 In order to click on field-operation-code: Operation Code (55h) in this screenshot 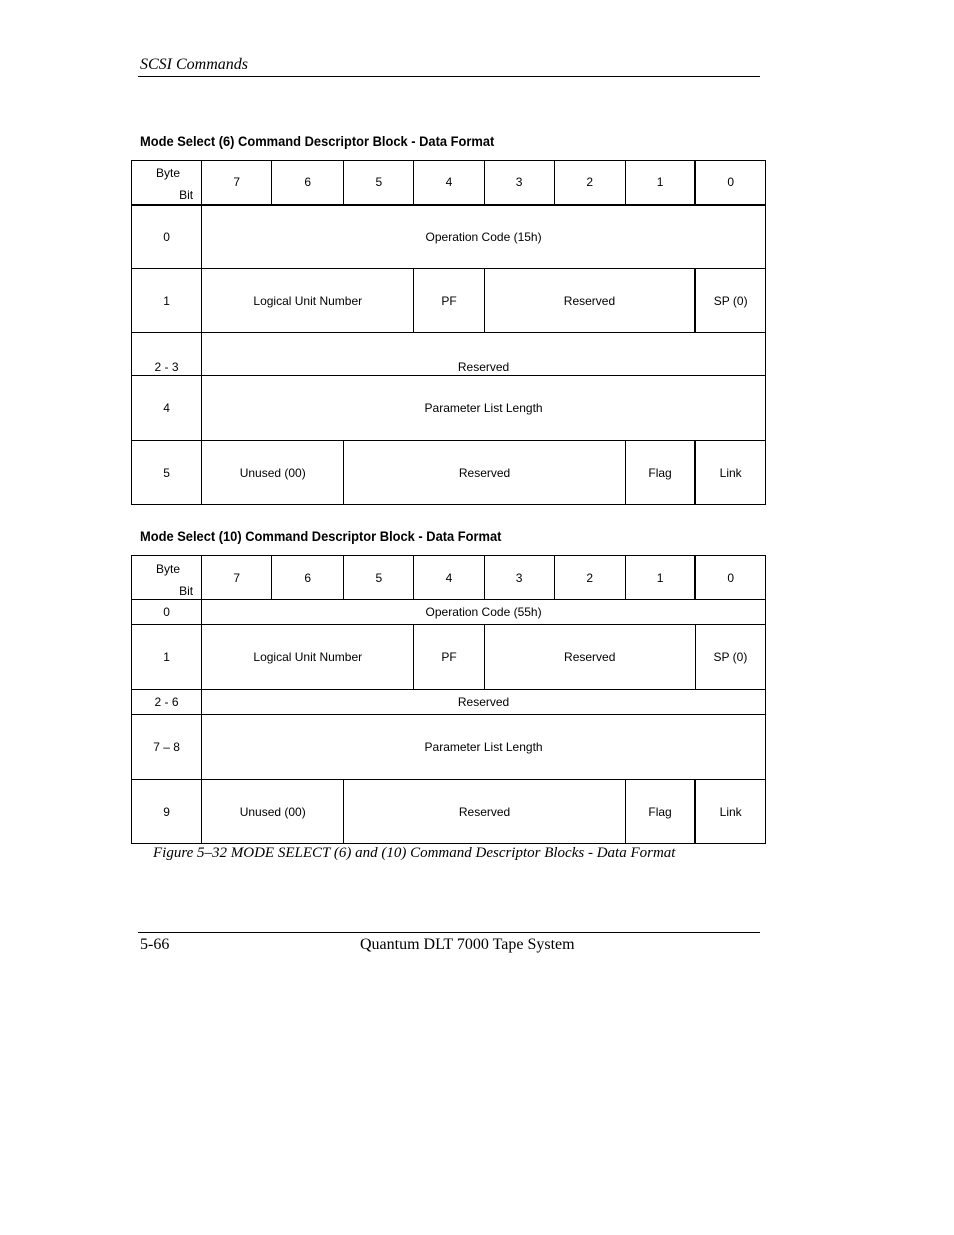, I will do `click(483, 612)`.